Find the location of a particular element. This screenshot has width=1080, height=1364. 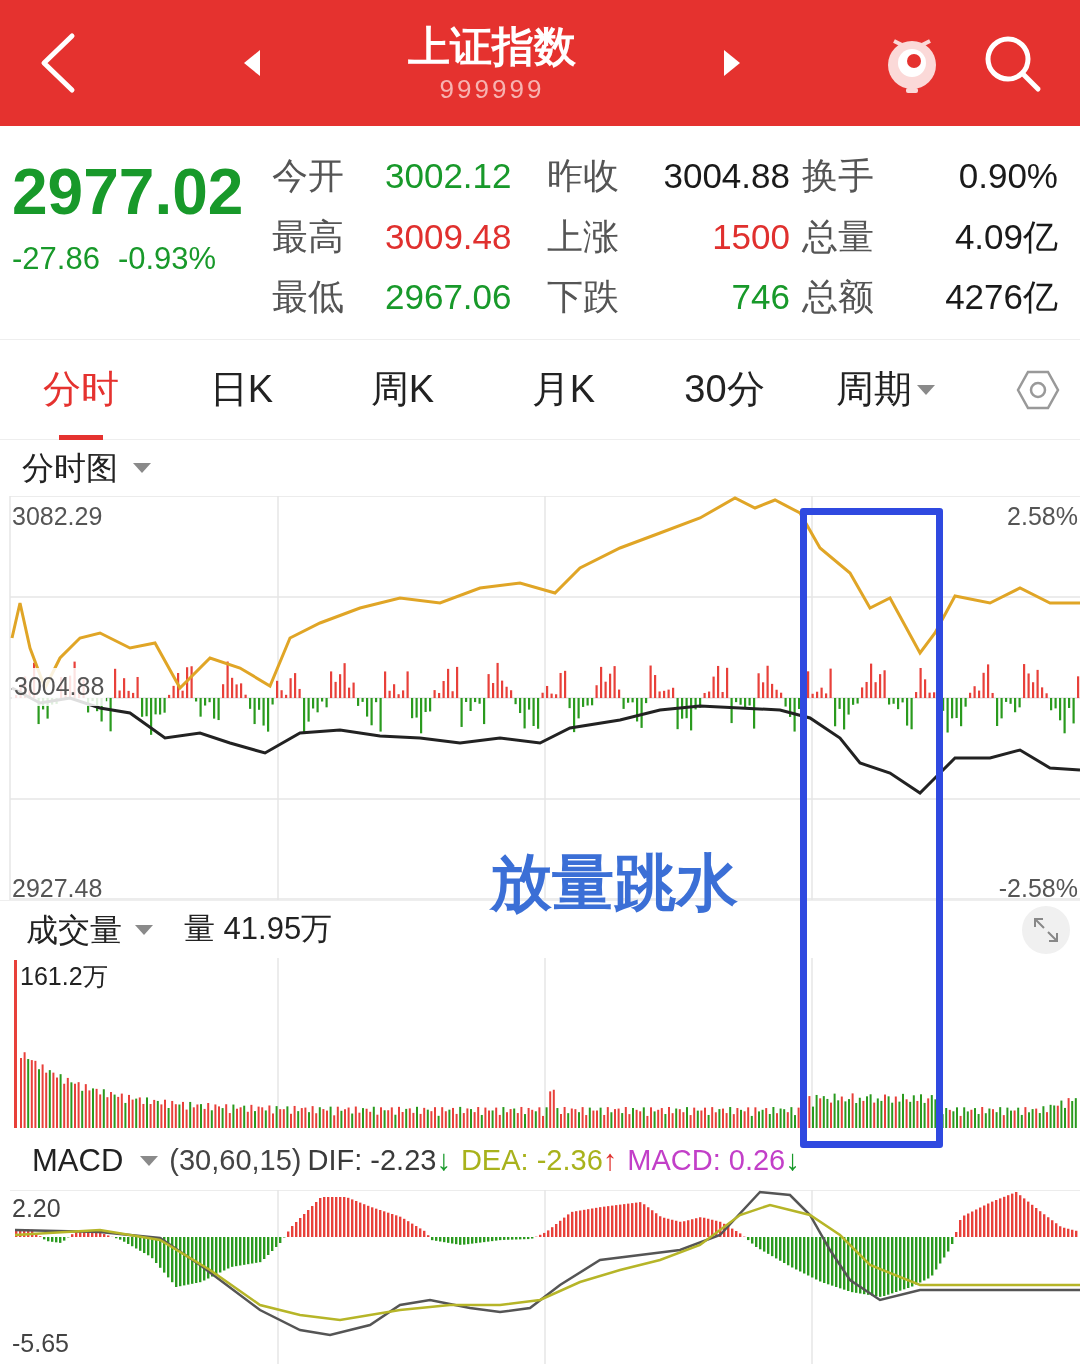

period-tab: 周K is located at coordinates (402, 389).